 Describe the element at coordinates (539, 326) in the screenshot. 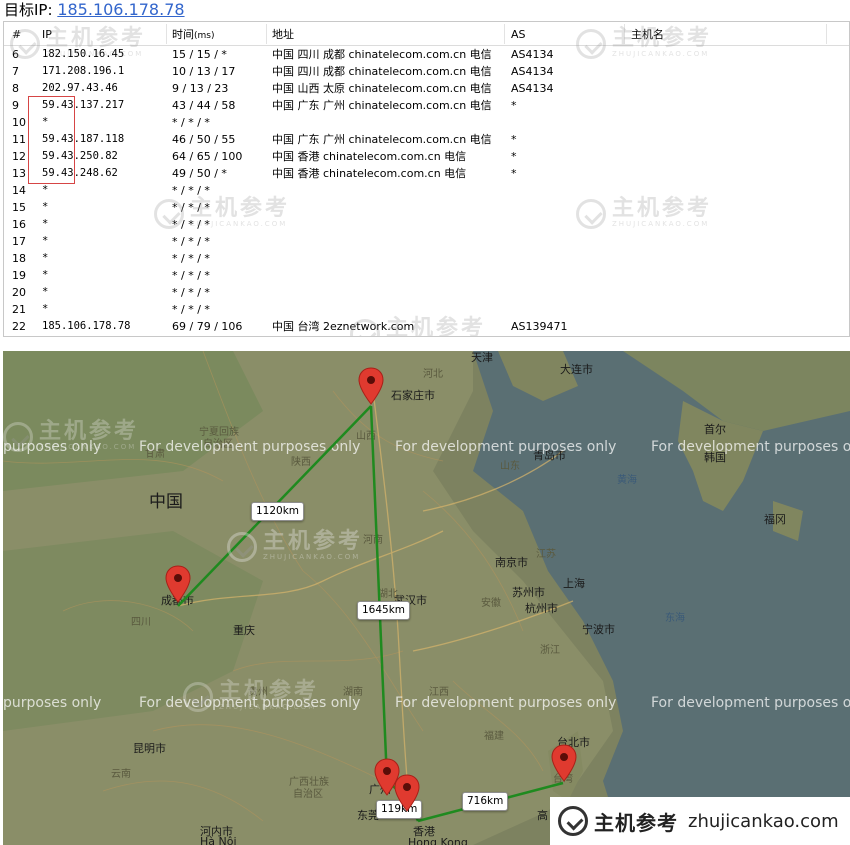

I see `hop-as: AS139471` at that location.